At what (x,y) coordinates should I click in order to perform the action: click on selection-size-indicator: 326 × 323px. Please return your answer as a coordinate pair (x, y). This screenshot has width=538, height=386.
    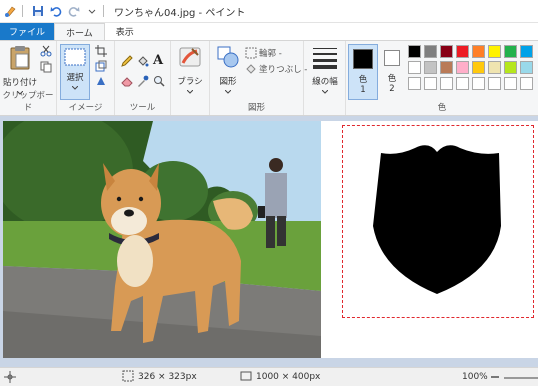
    Looking at the image, I should click on (159, 377).